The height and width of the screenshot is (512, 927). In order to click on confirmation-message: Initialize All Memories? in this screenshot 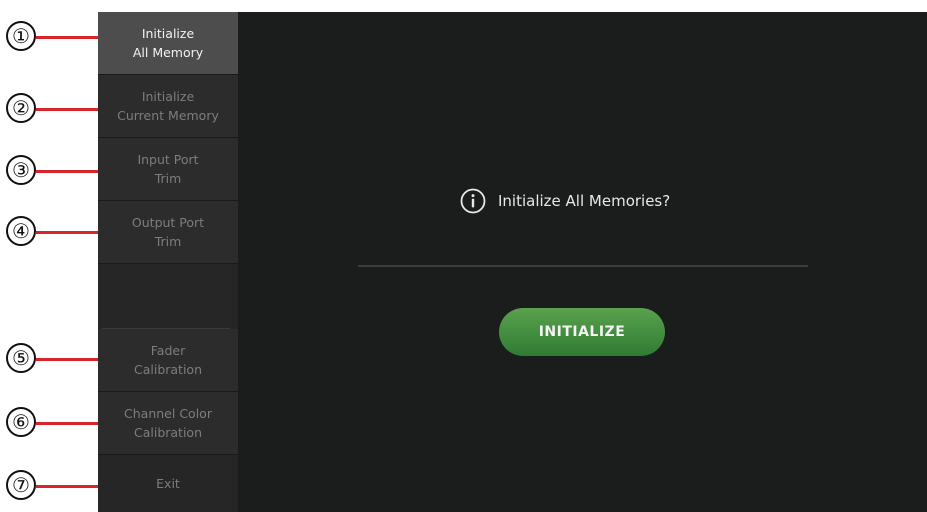, I will do `click(565, 201)`.